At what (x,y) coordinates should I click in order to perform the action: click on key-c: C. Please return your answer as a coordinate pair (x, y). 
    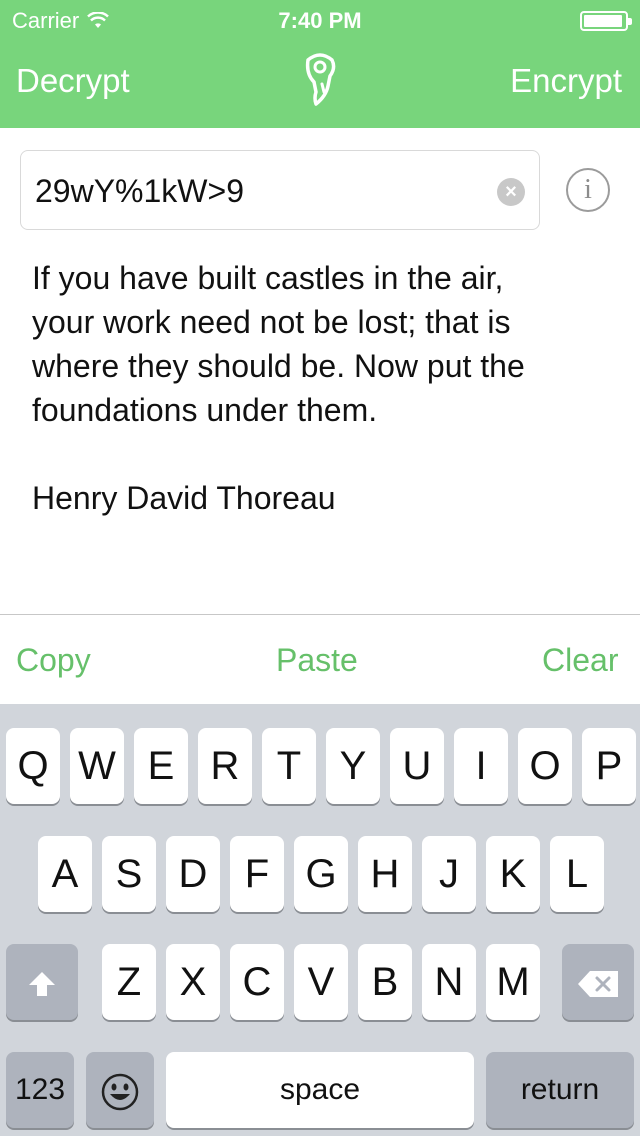
    Looking at the image, I should click on (257, 982).